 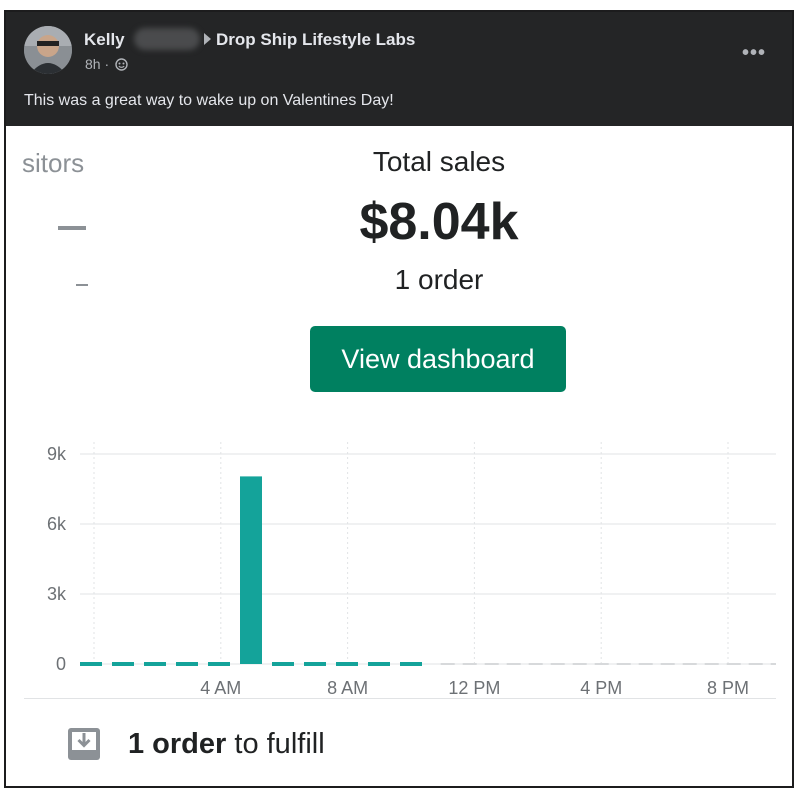 What do you see at coordinates (207, 39) in the screenshot?
I see `triangle-right-icon` at bounding box center [207, 39].